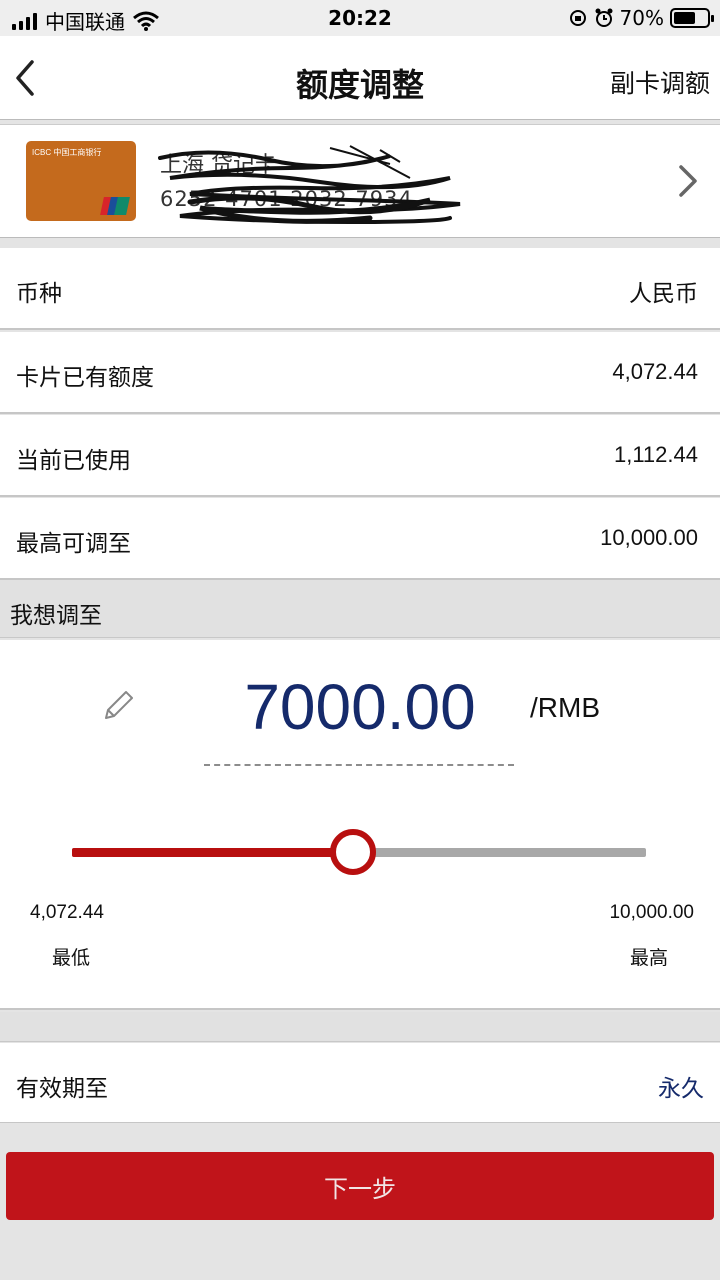 The width and height of the screenshot is (720, 1280). I want to click on slider-fill, so click(213, 852).